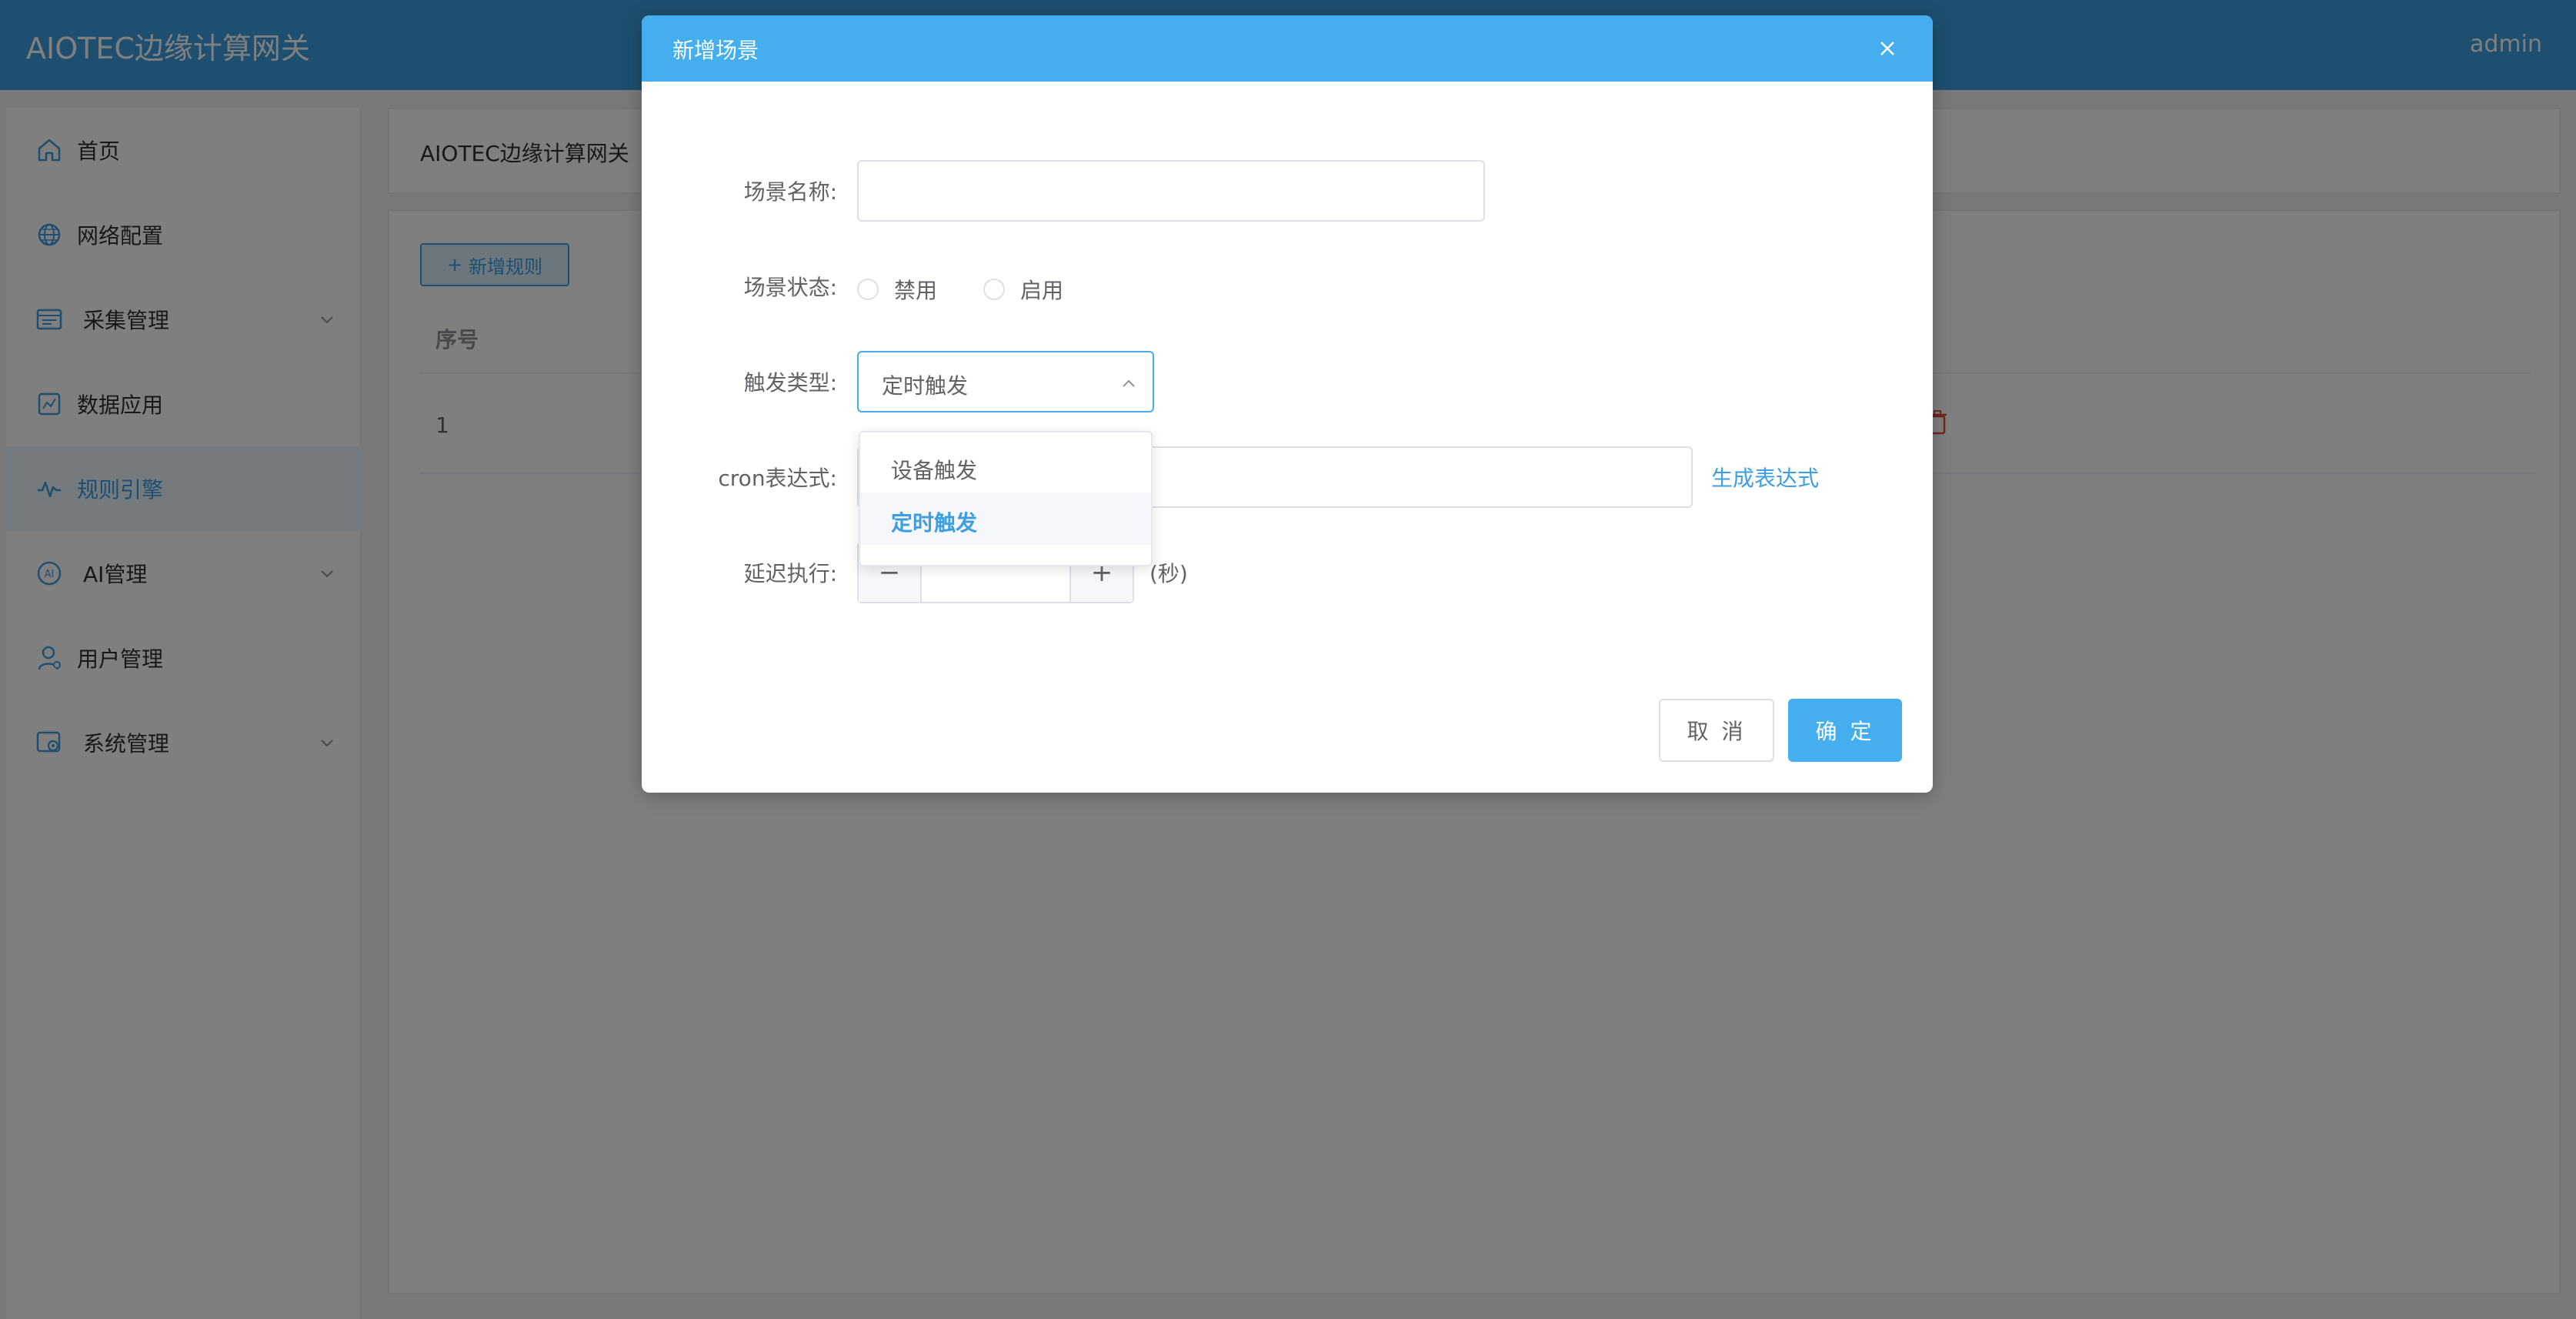 The height and width of the screenshot is (1319, 2576). Describe the element at coordinates (790, 383) in the screenshot. I see `trigger-type-label: 触发类型:` at that location.